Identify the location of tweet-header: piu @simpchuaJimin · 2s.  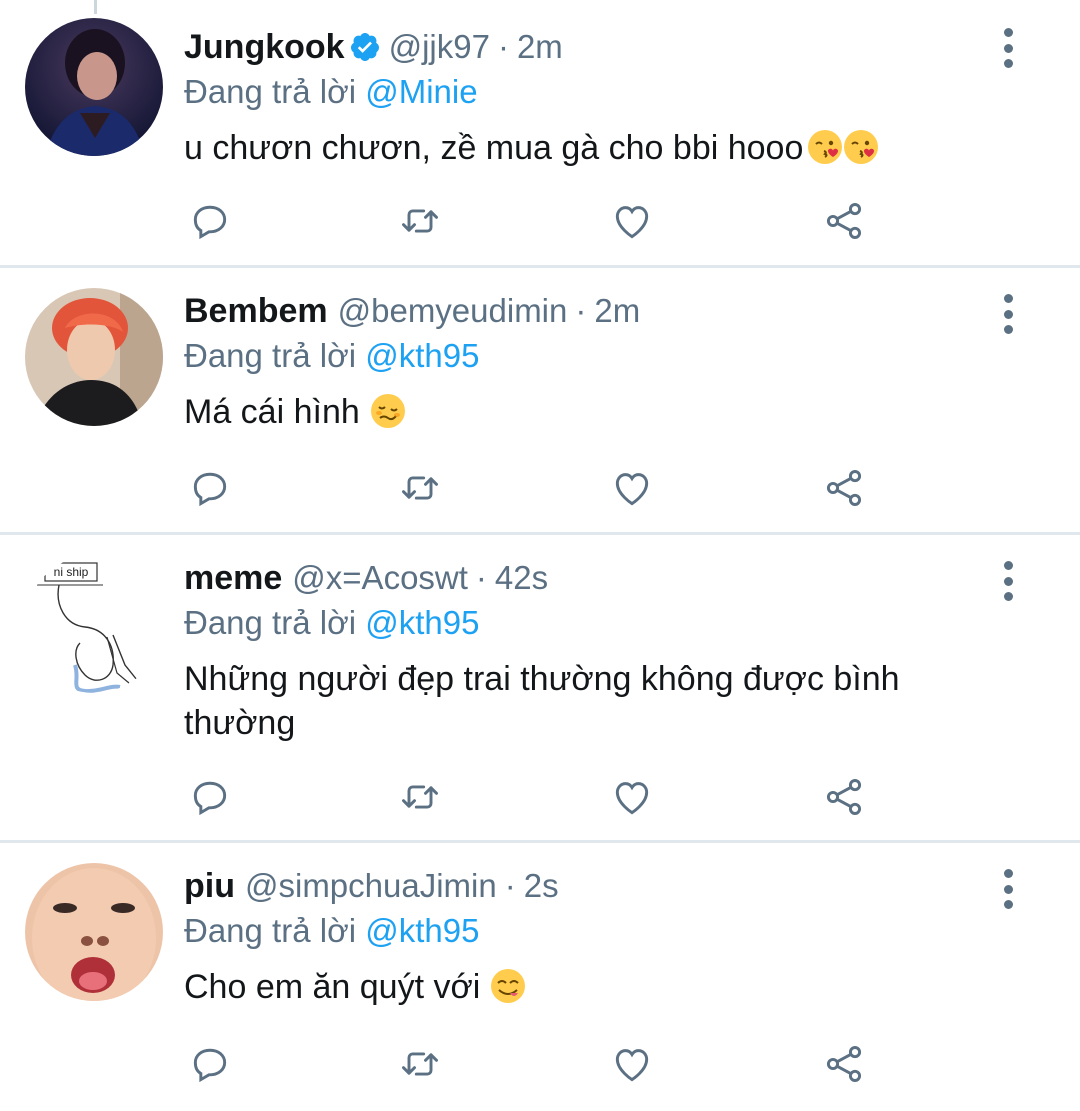
(572, 886).